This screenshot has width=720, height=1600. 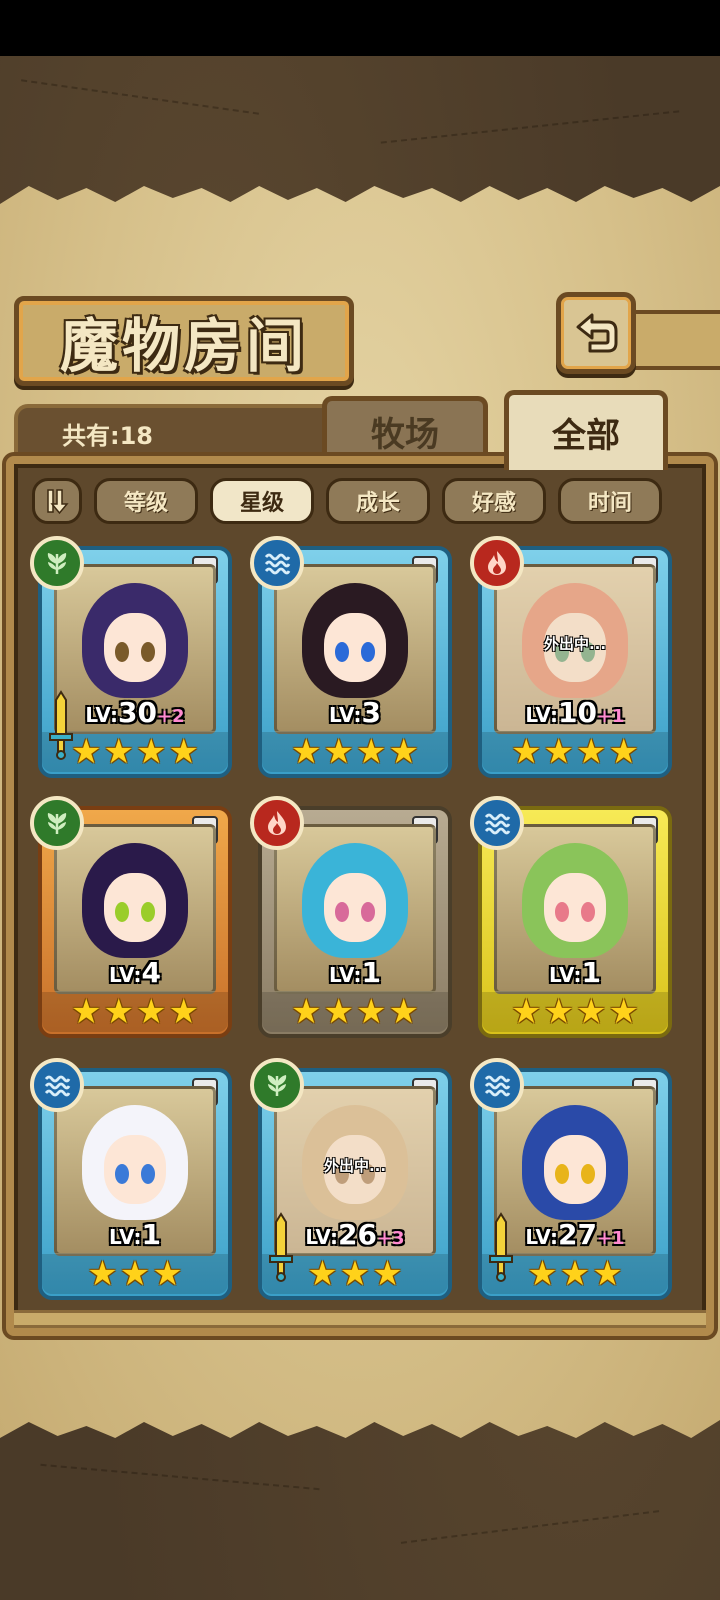 I want to click on tab-ranch: 牧场, so click(x=405, y=429).